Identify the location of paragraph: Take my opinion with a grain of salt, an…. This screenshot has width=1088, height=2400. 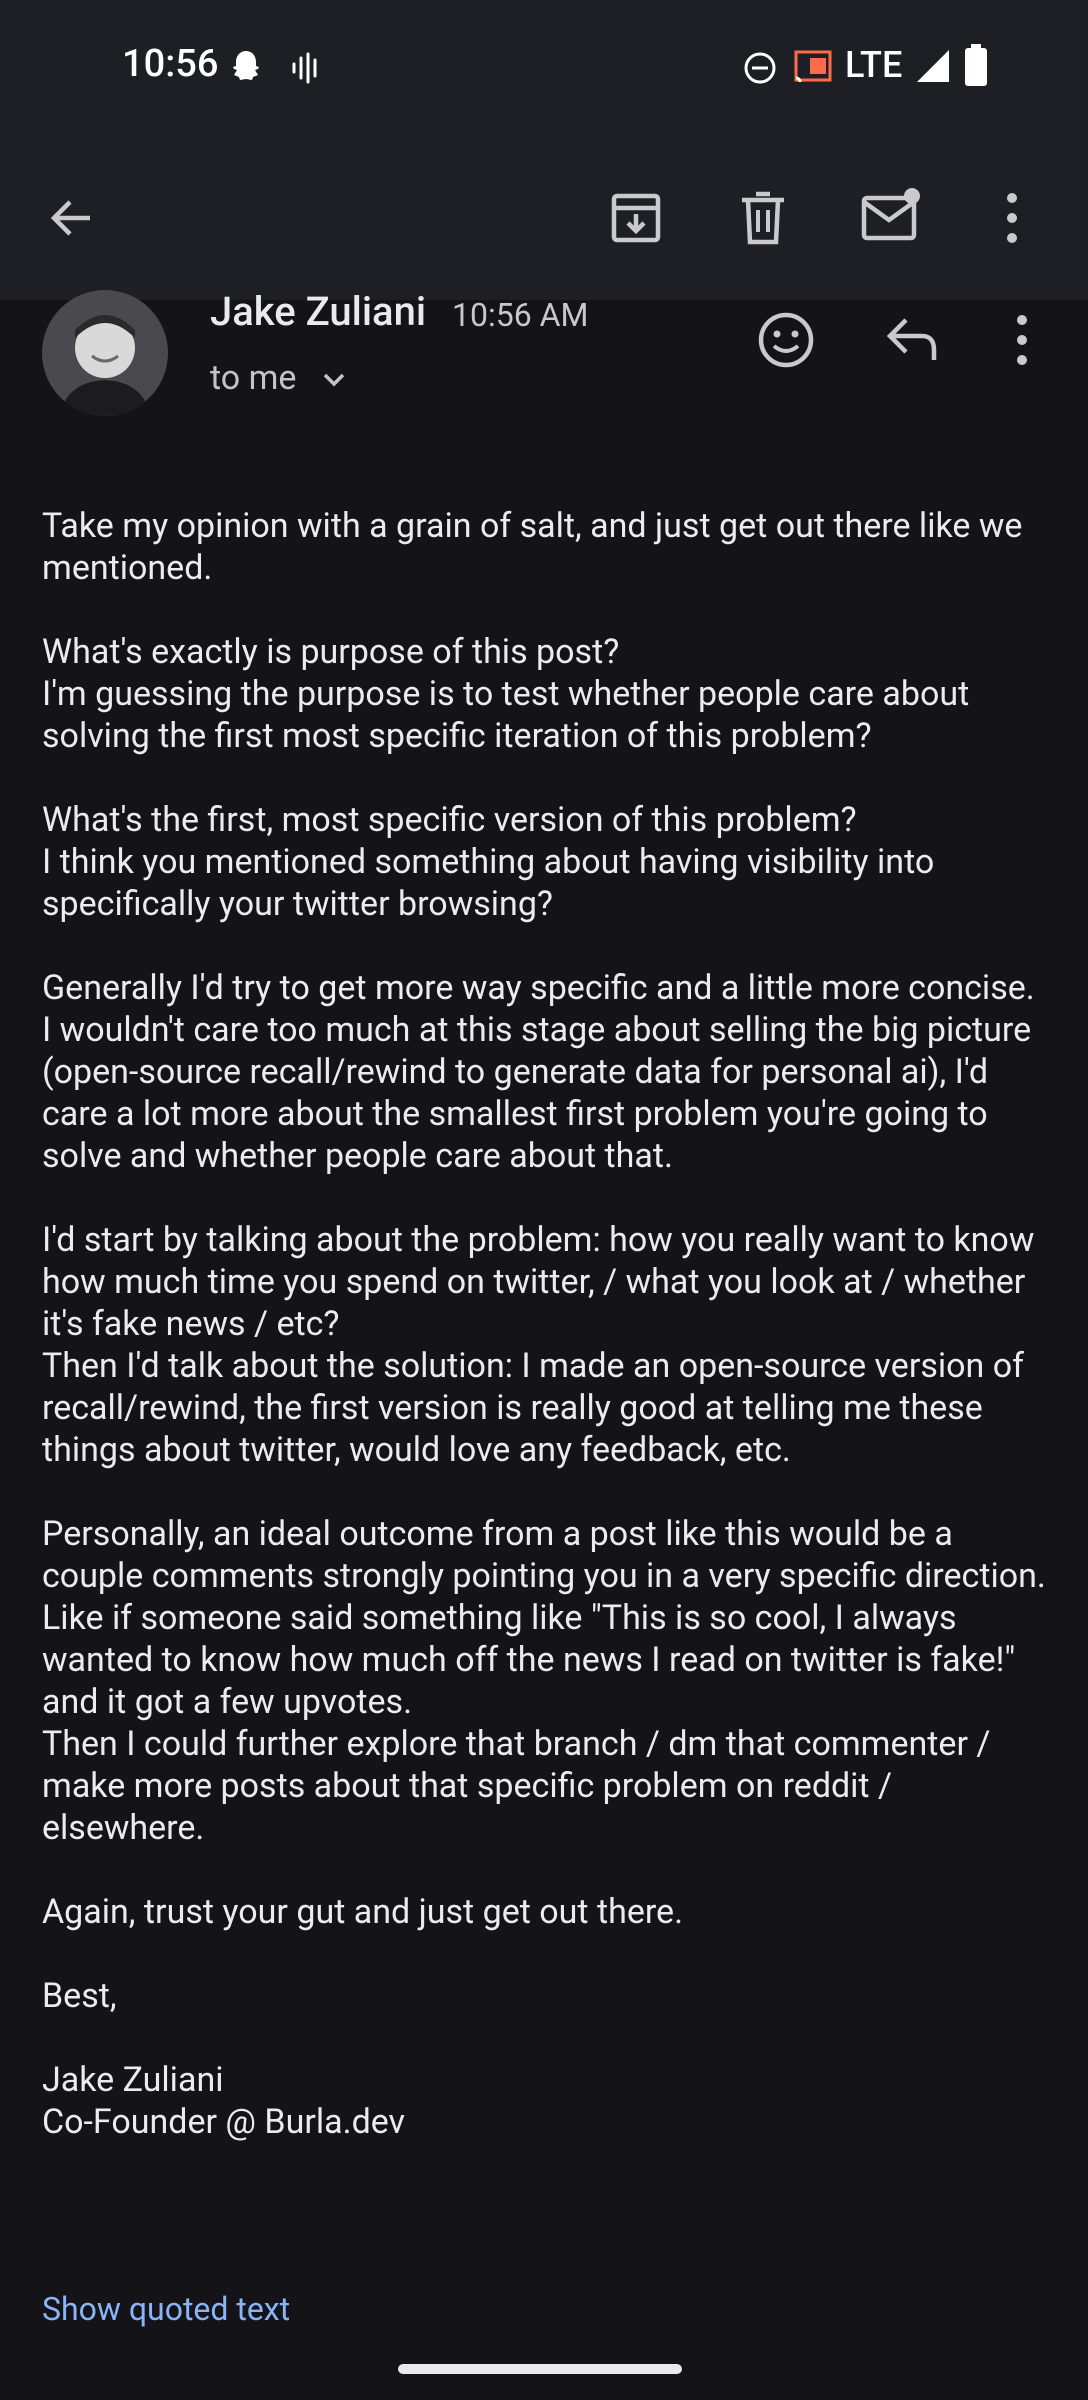
(547, 547).